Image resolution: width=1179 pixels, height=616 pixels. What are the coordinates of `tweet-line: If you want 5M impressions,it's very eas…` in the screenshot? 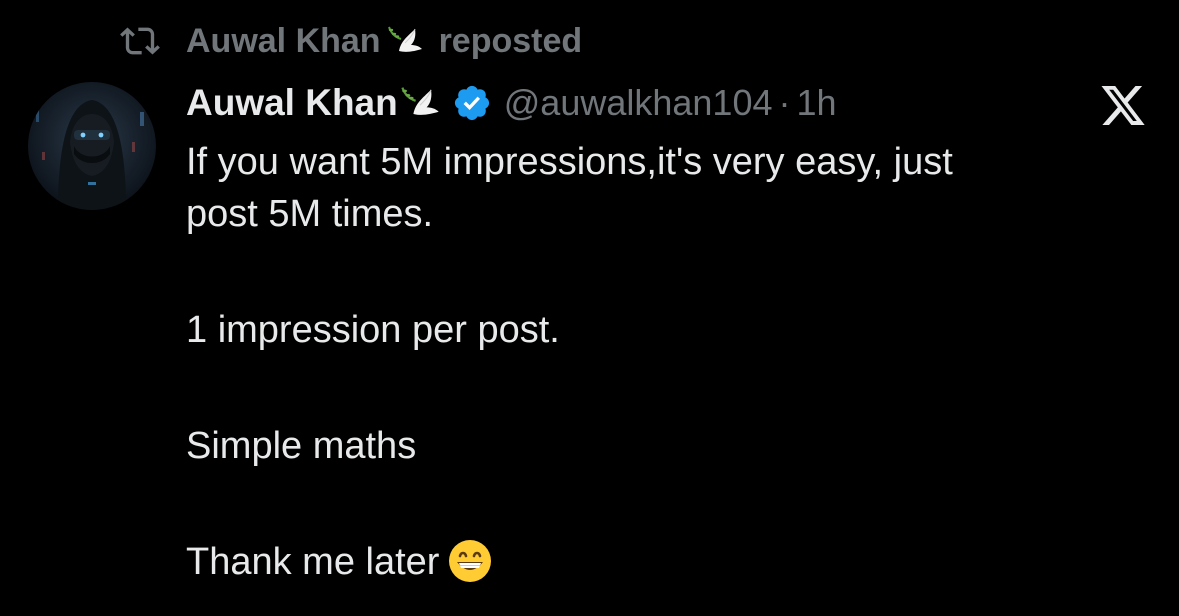 It's located at (569, 162).